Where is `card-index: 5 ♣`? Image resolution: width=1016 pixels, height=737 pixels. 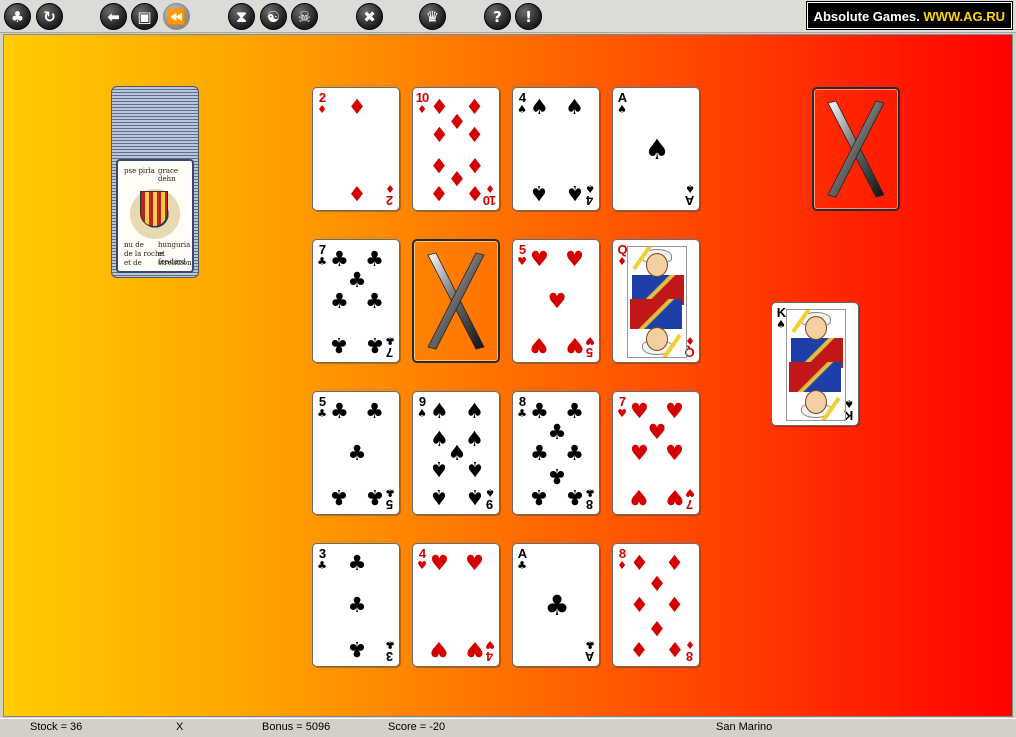
card-index: 5 ♣ is located at coordinates (322, 407).